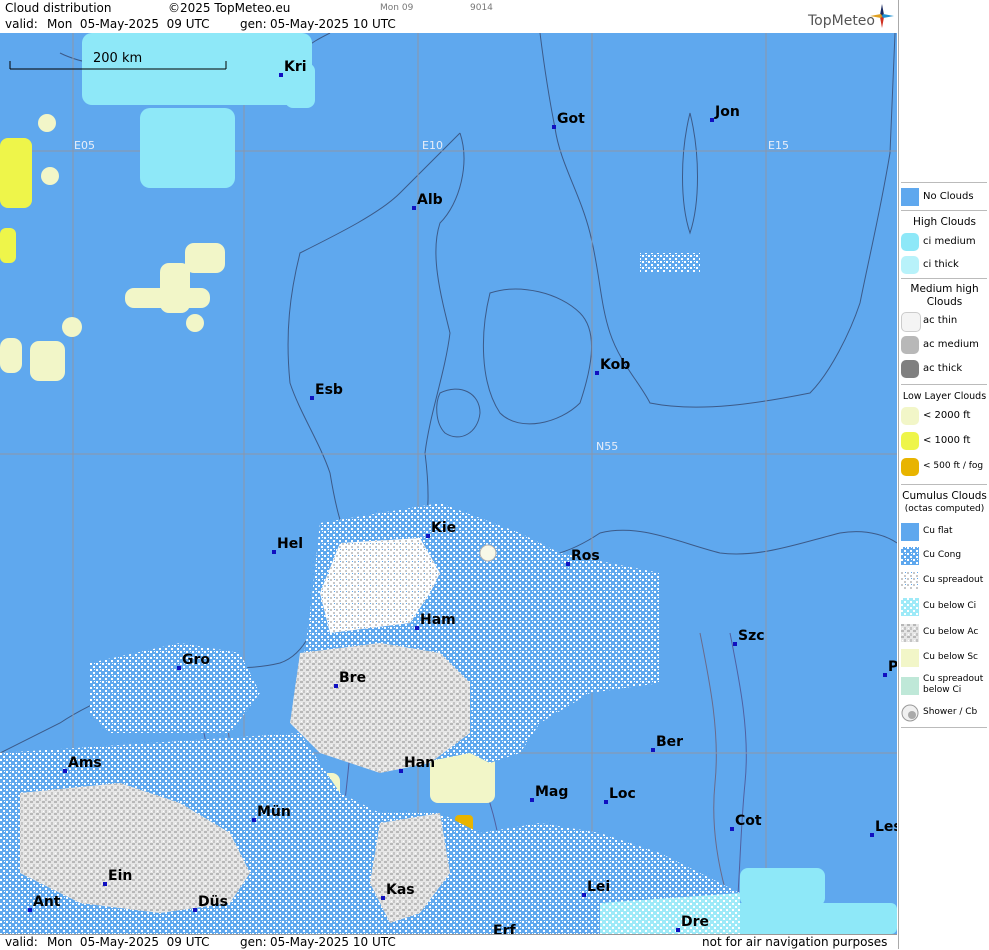 This screenshot has width=989, height=950. Describe the element at coordinates (910, 242) in the screenshot. I see `ci-medium-swatch` at that location.